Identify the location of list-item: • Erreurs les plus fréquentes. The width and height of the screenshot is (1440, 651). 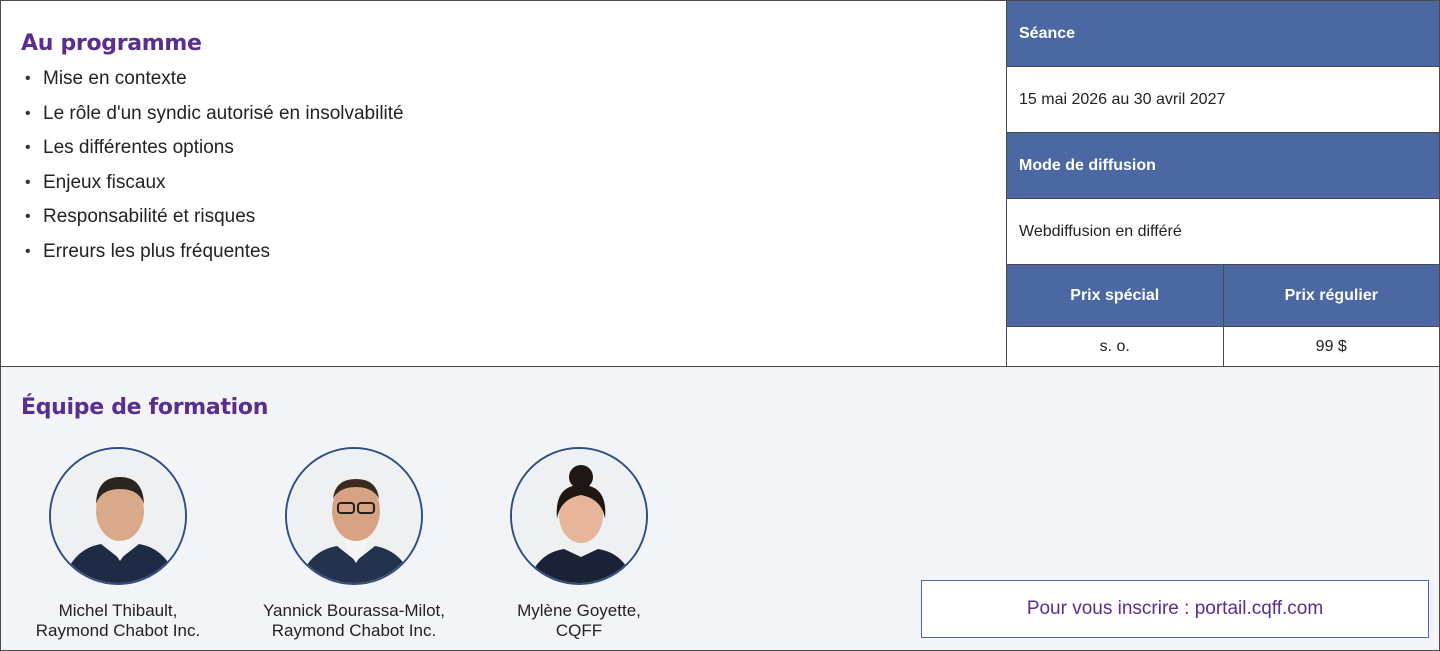
(513, 252).